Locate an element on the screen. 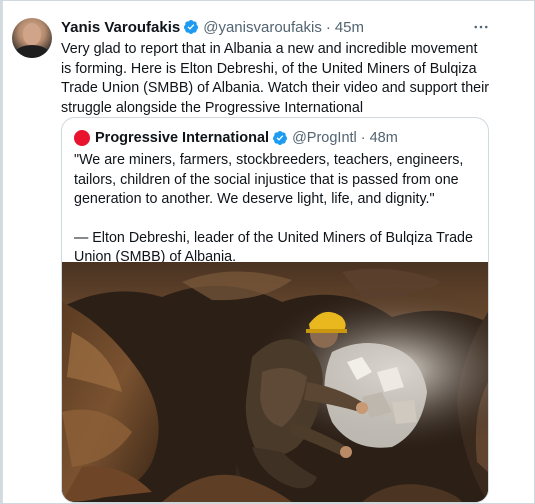  author-name: Yanis Varoufakis is located at coordinates (120, 27).